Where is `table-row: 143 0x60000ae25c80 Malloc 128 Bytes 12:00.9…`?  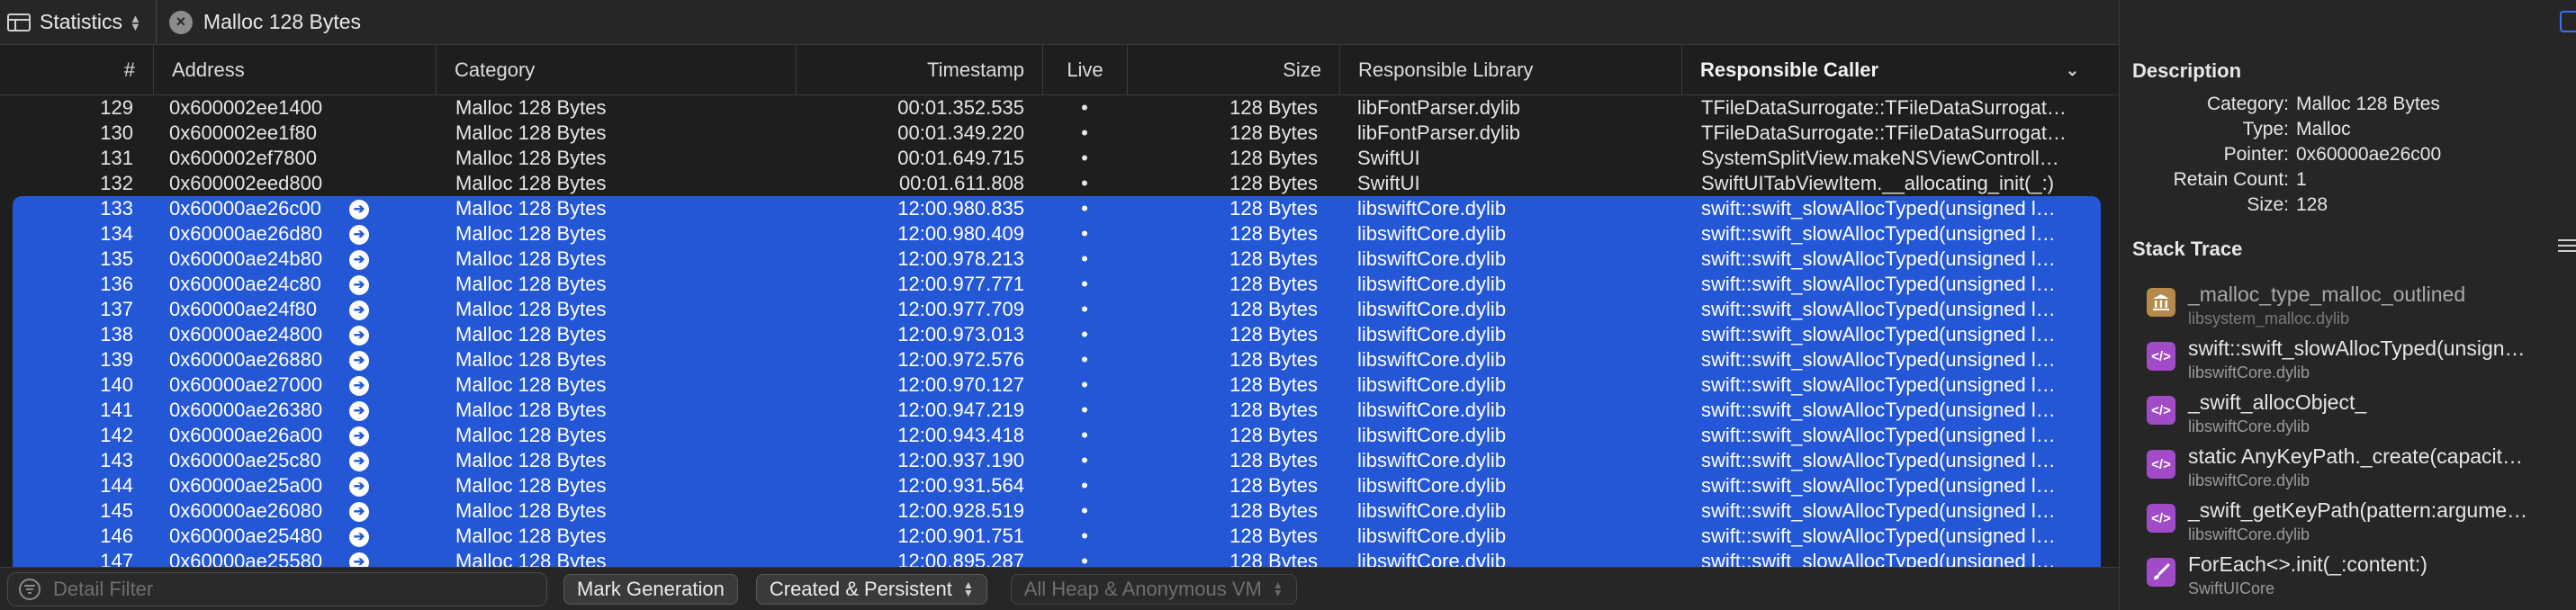
table-row: 143 0x60000ae25c80 Malloc 128 Bytes 12:00.9… is located at coordinates (1057, 460).